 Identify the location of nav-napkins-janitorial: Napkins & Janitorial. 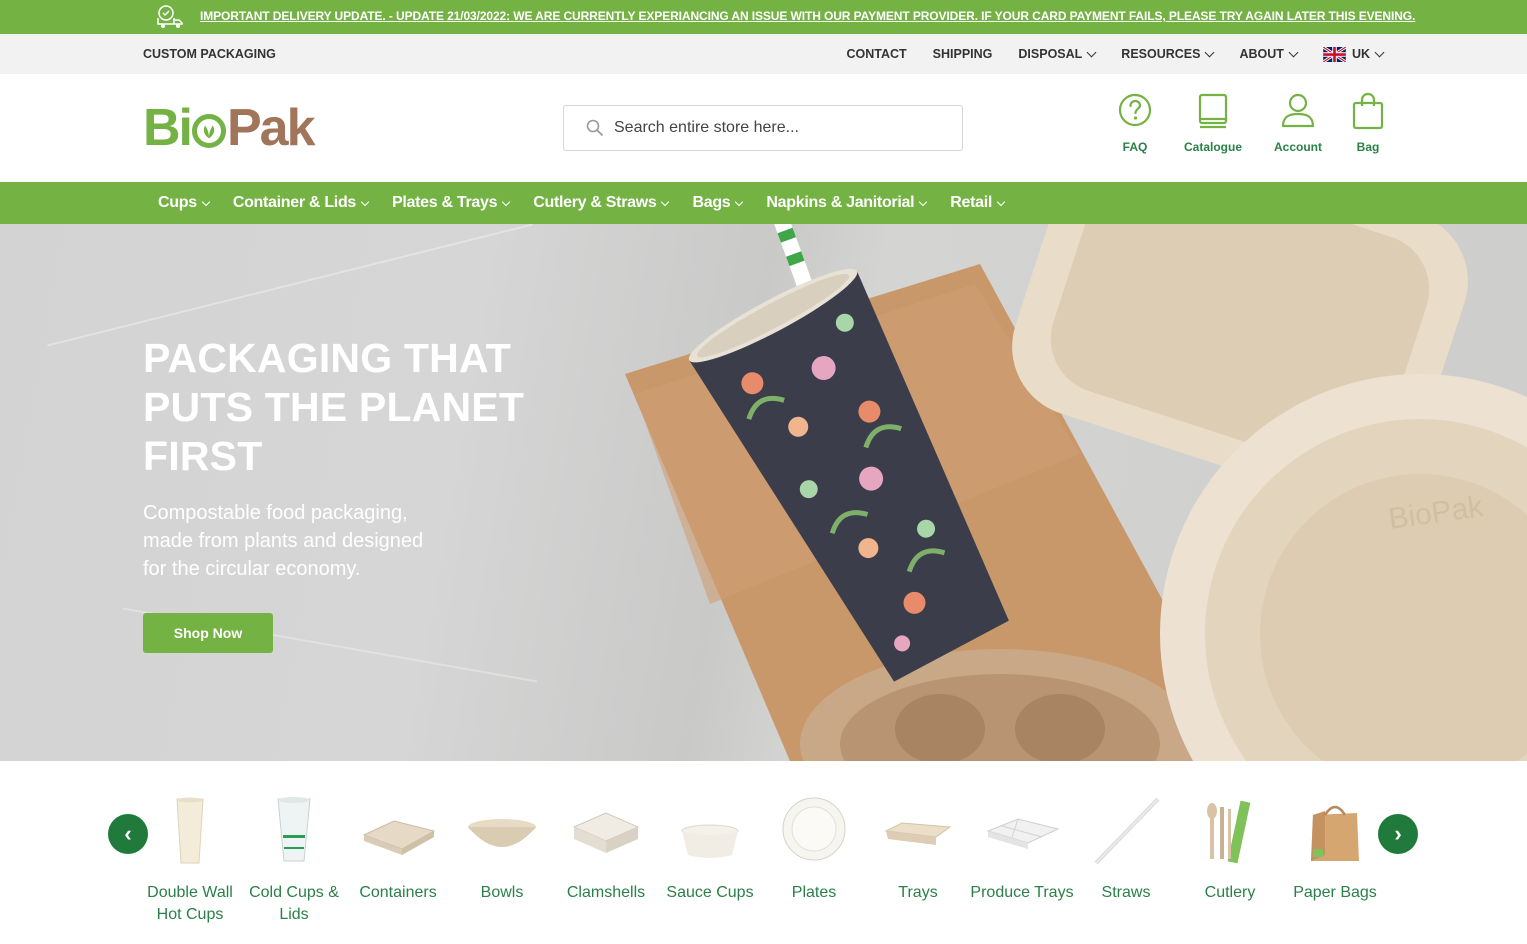
(847, 203).